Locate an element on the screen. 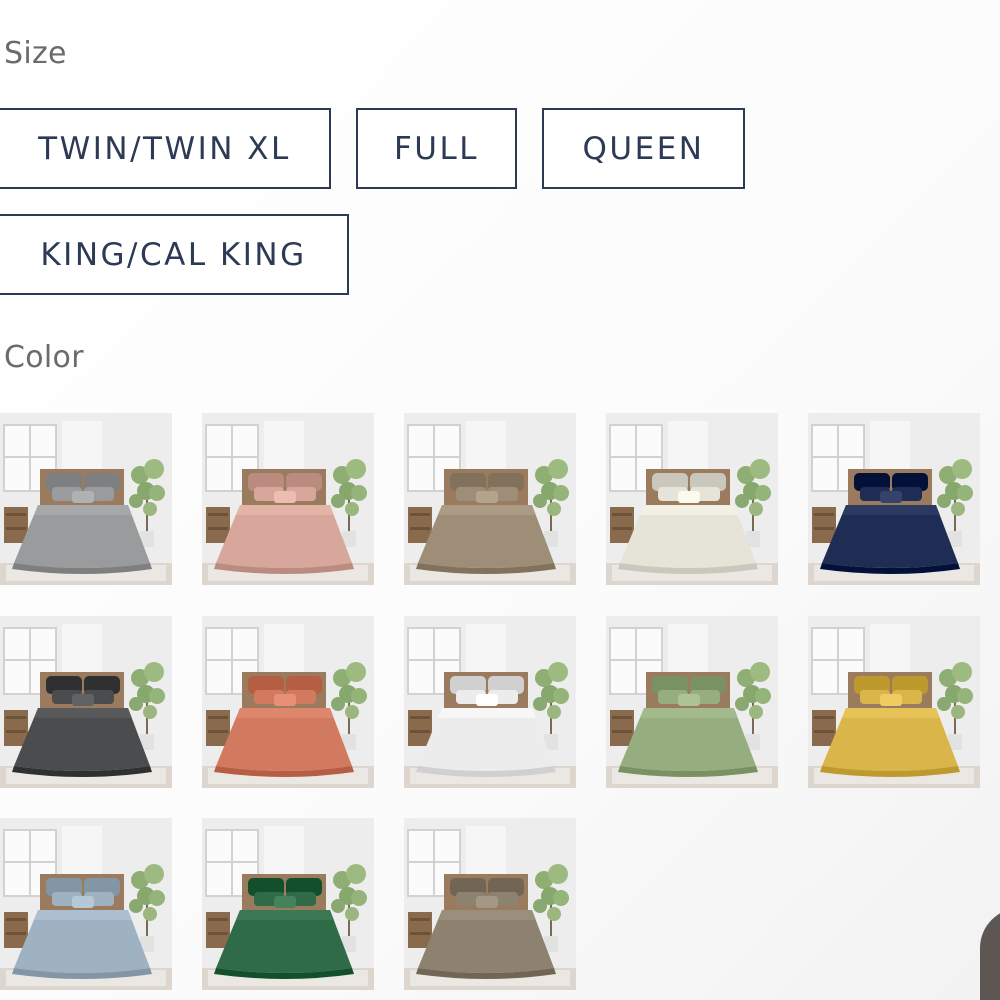 This screenshot has height=1000, width=1000. size-option-queen: QUEEN is located at coordinates (643, 148).